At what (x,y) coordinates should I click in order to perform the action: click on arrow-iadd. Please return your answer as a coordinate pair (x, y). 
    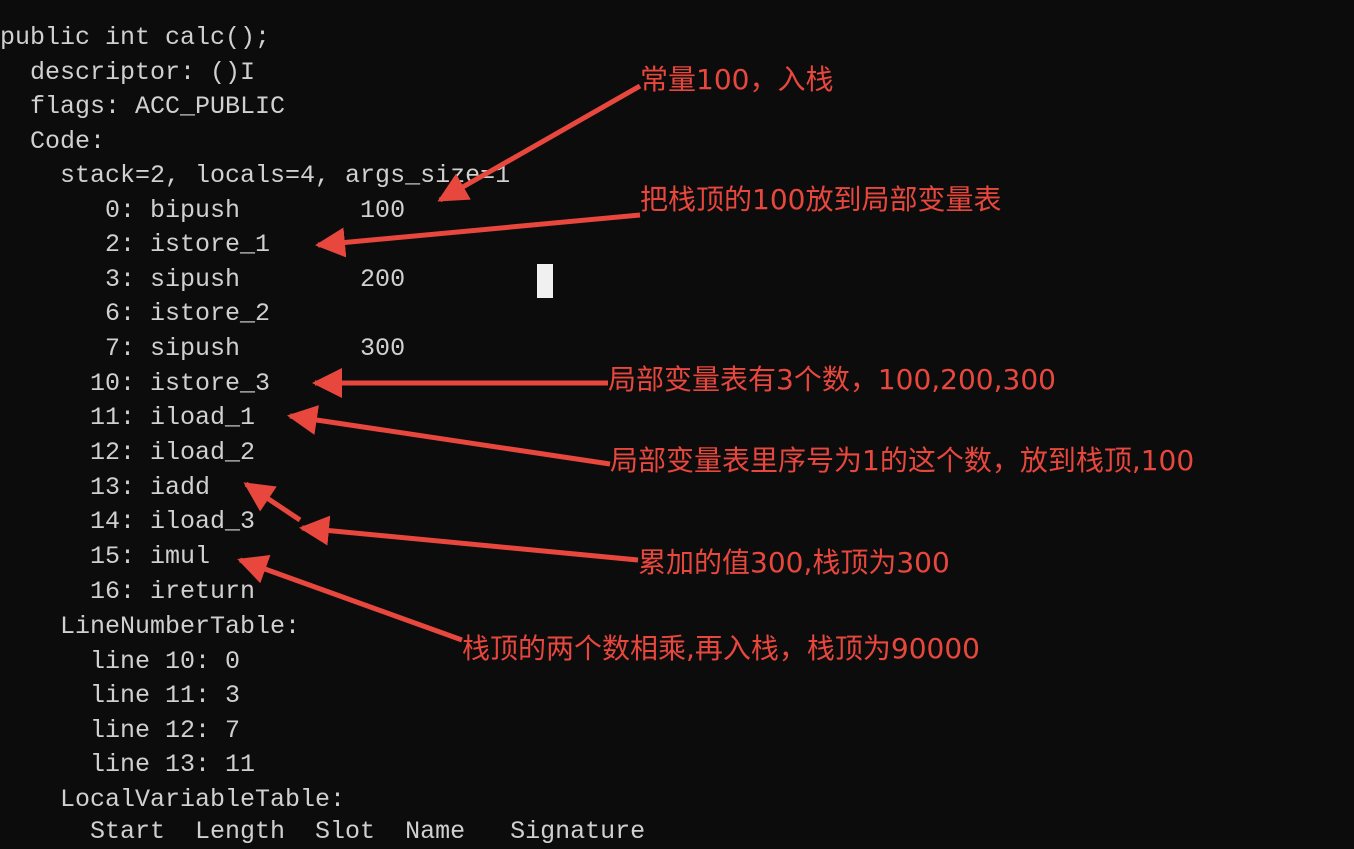
    Looking at the image, I should click on (272, 502).